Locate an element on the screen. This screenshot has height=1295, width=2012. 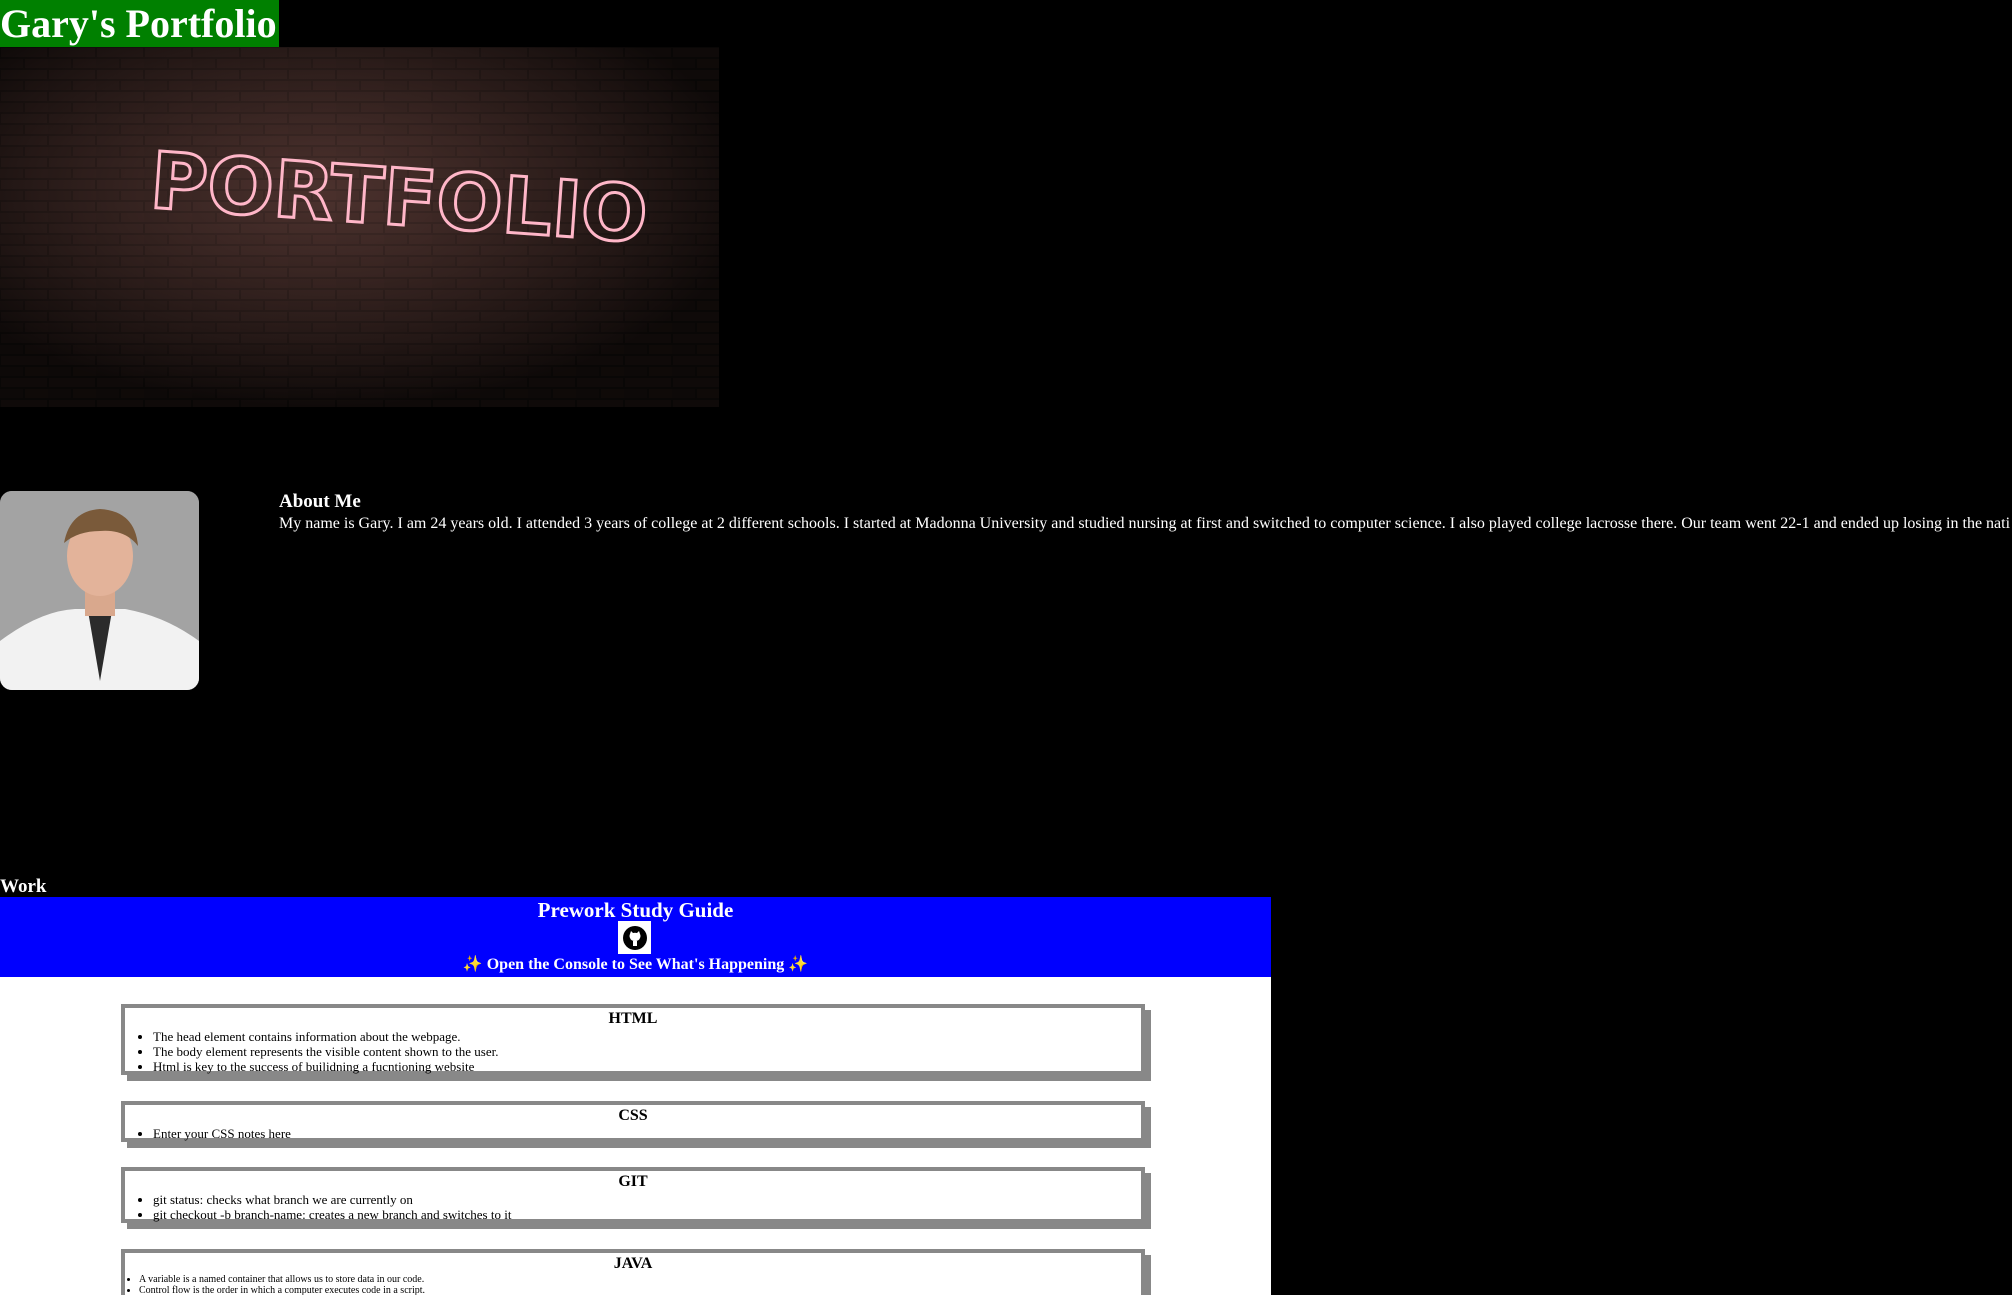
profile-photo is located at coordinates (99, 590).